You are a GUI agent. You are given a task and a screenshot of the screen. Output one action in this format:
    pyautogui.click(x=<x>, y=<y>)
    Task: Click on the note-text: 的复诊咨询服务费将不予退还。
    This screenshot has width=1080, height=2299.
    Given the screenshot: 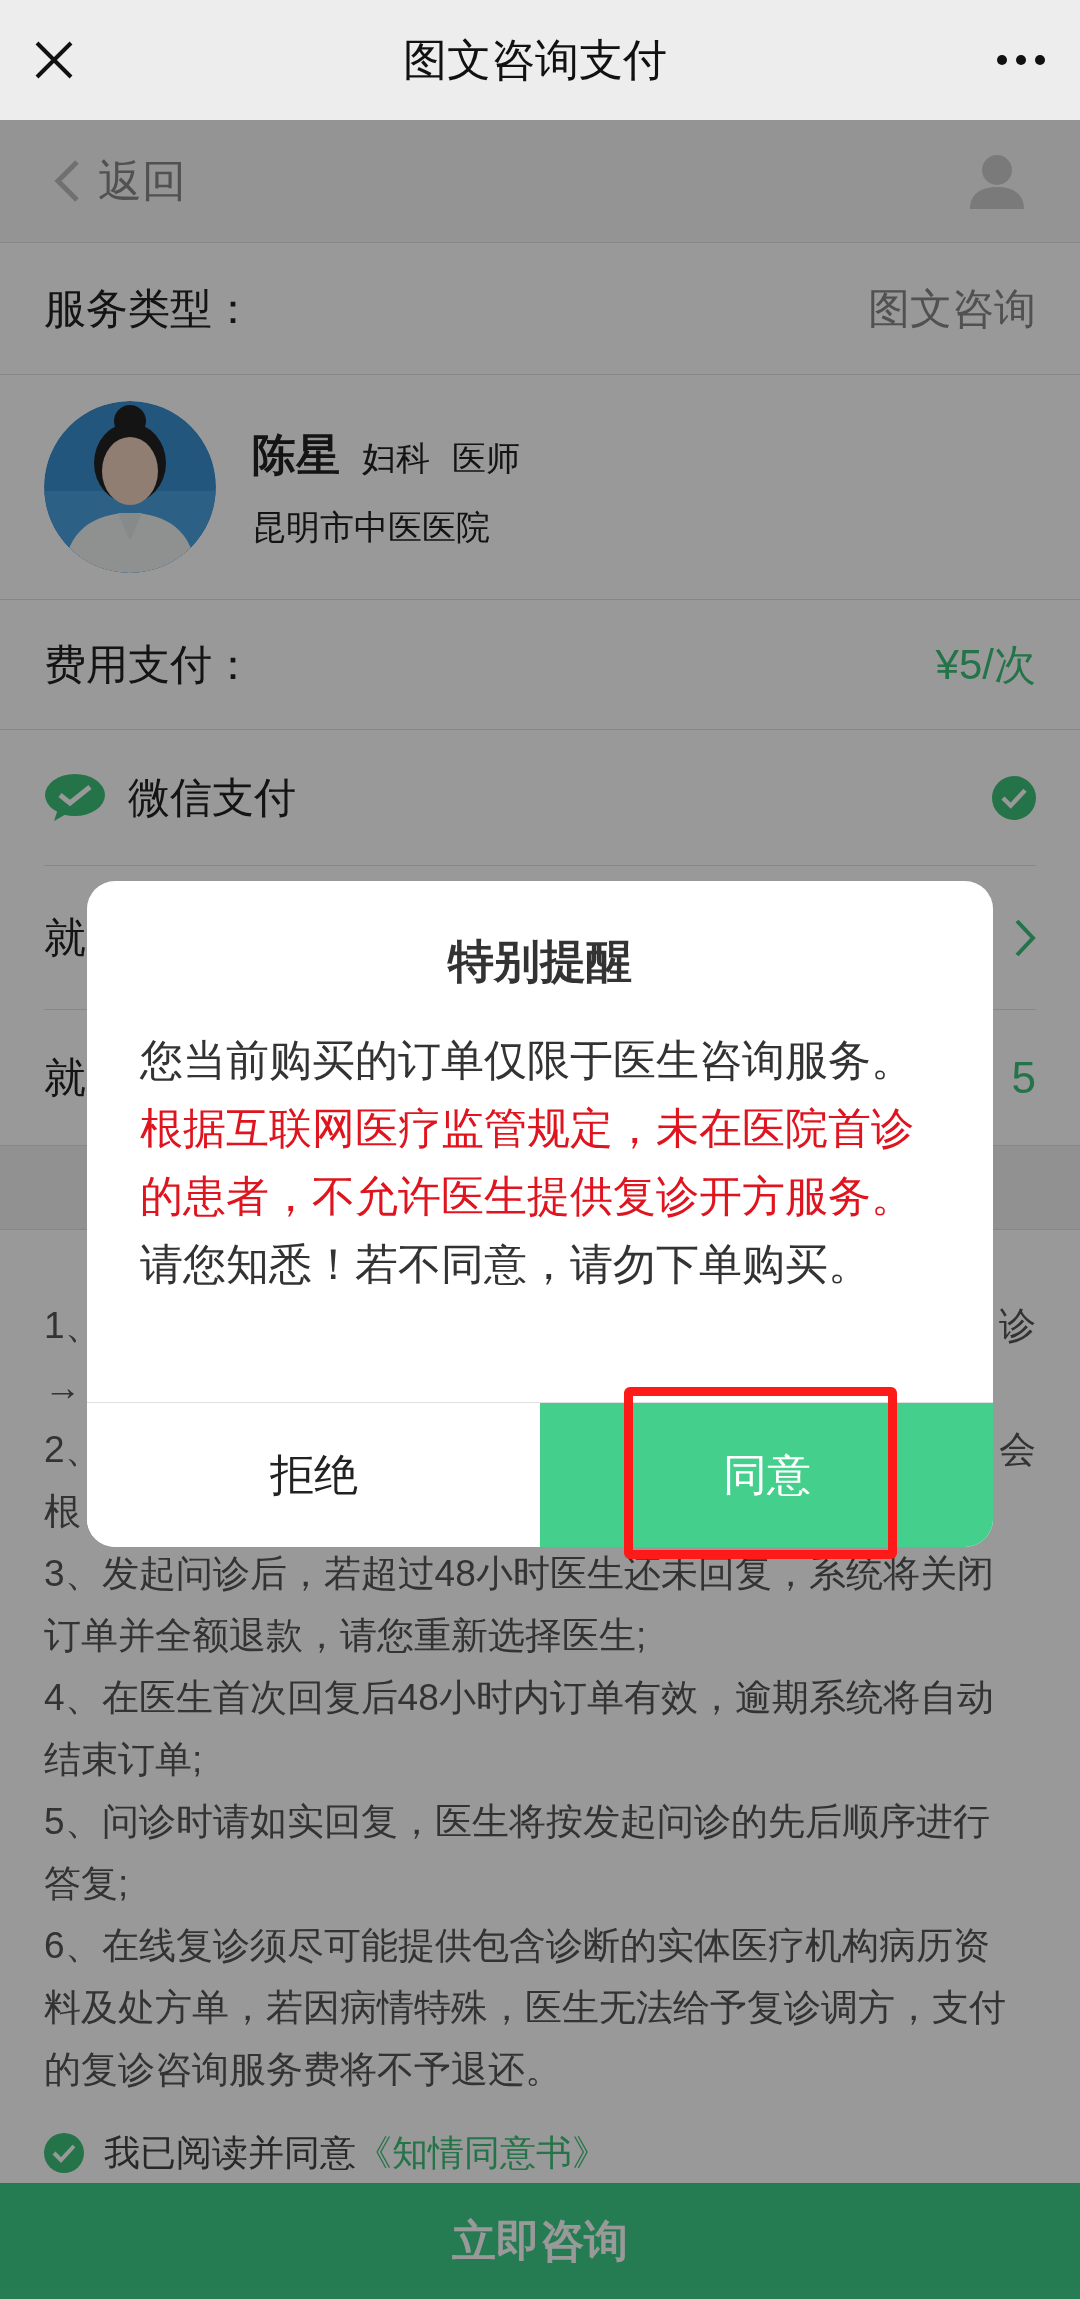 What is the action you would take?
    pyautogui.click(x=303, y=2070)
    